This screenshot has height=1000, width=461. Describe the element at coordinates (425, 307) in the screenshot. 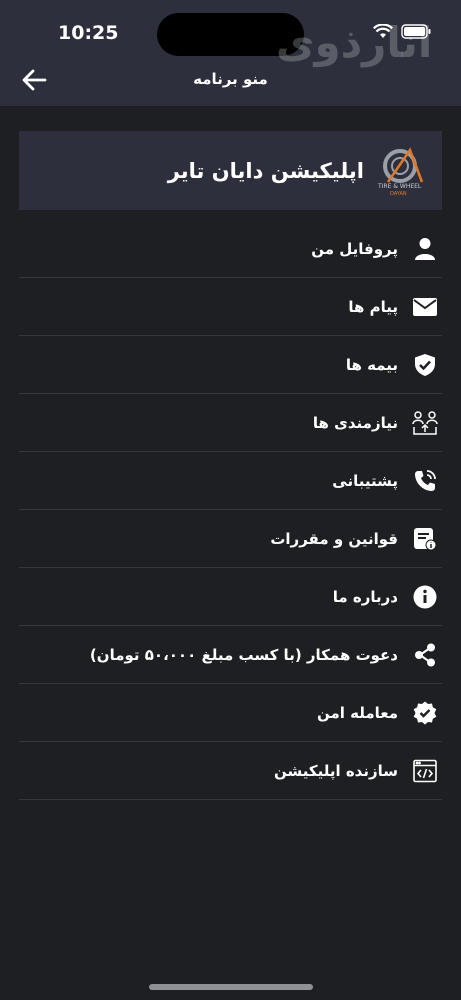

I see `envelope-icon` at that location.